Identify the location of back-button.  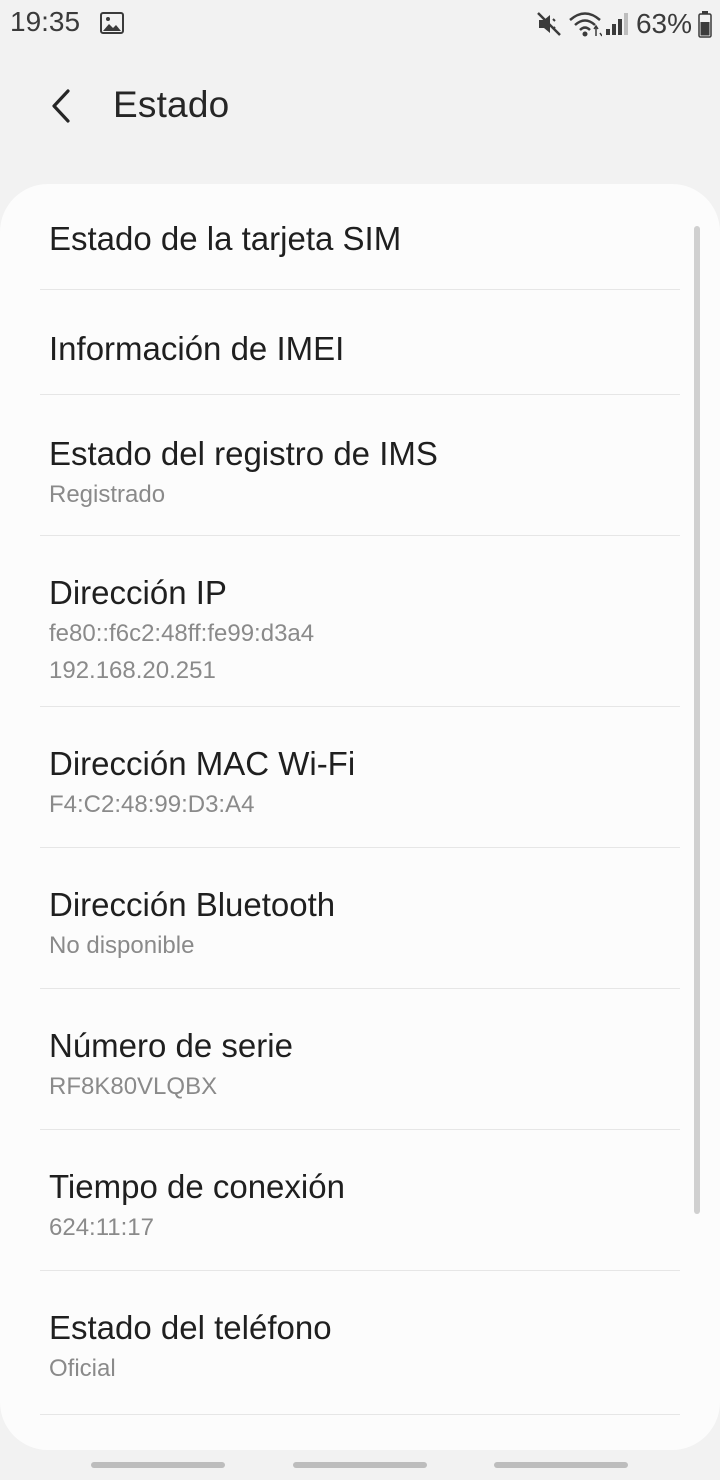
(62, 106).